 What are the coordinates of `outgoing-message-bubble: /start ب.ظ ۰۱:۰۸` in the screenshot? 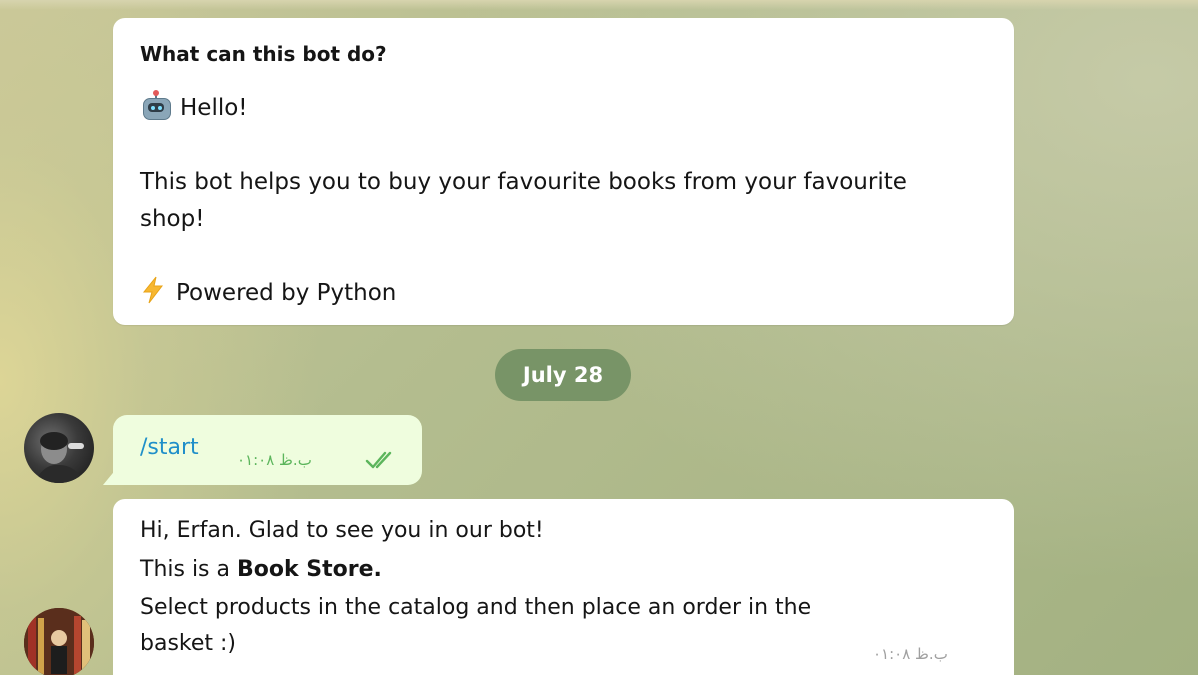 It's located at (267, 450).